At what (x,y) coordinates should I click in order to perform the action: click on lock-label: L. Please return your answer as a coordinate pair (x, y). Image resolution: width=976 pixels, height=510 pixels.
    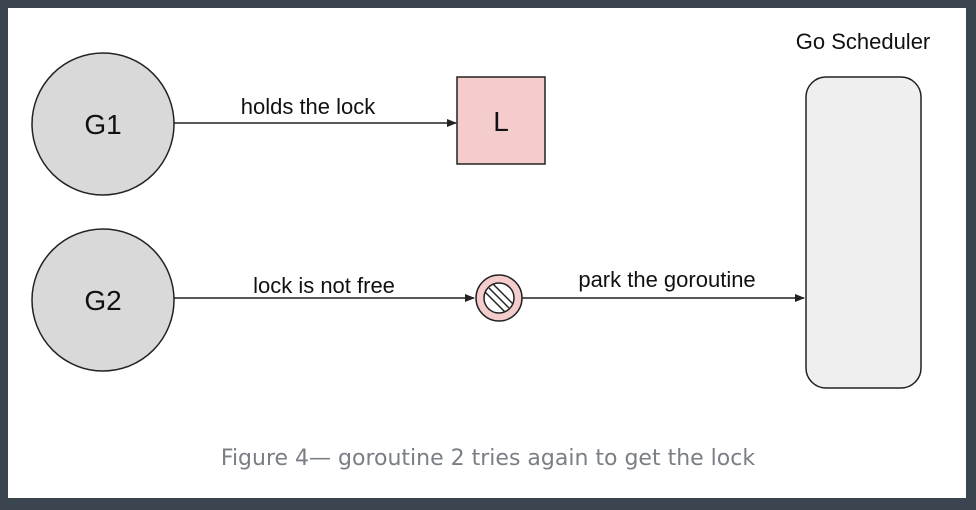
    Looking at the image, I should click on (501, 121).